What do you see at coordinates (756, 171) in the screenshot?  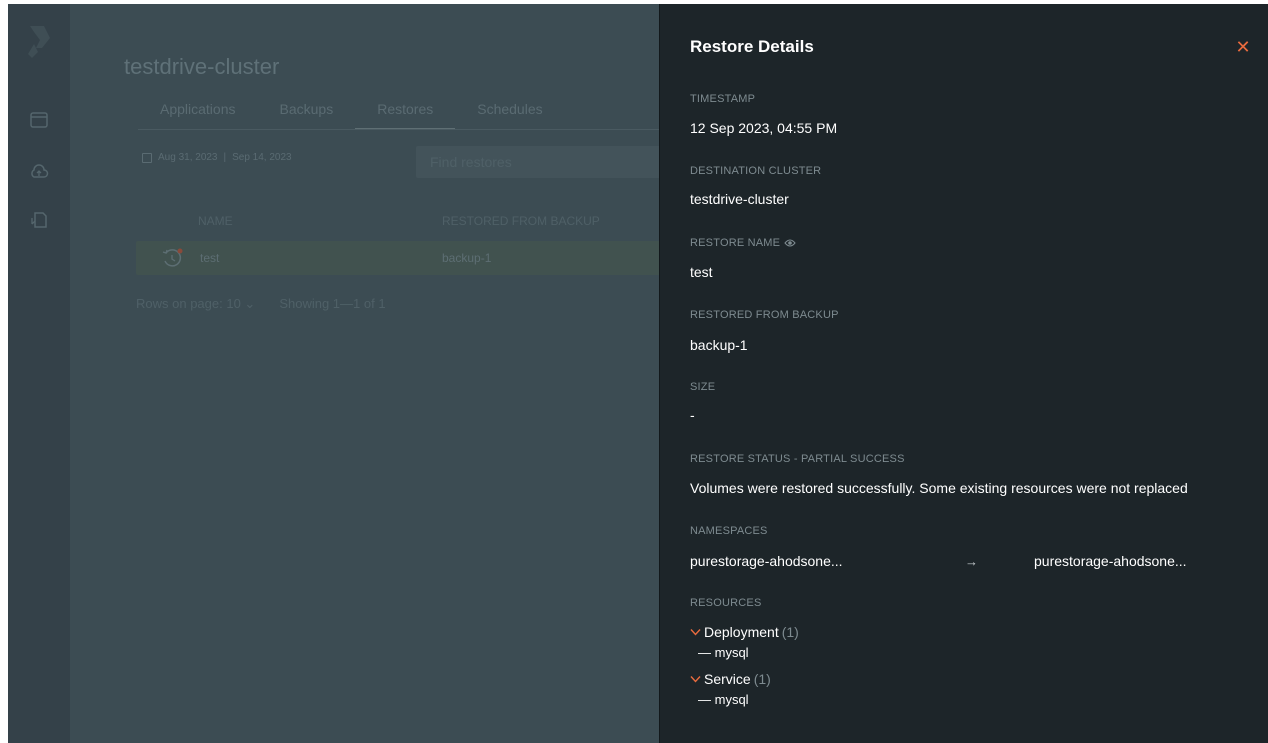 I see `destination-cluster-label: DESTINATION CLUSTER` at bounding box center [756, 171].